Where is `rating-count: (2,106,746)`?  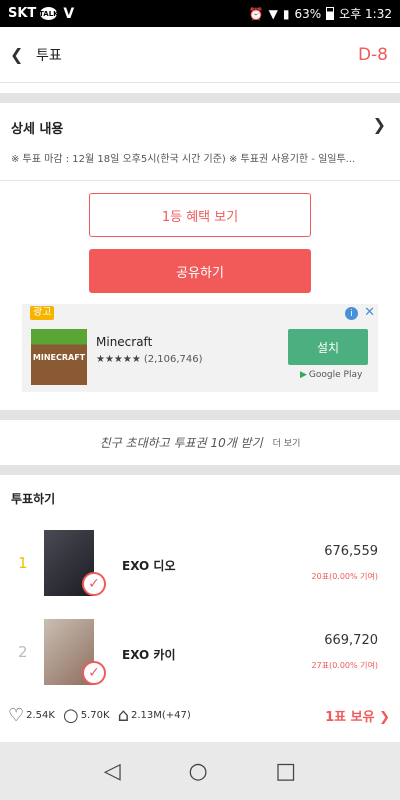
rating-count: (2,106,746) is located at coordinates (173, 359).